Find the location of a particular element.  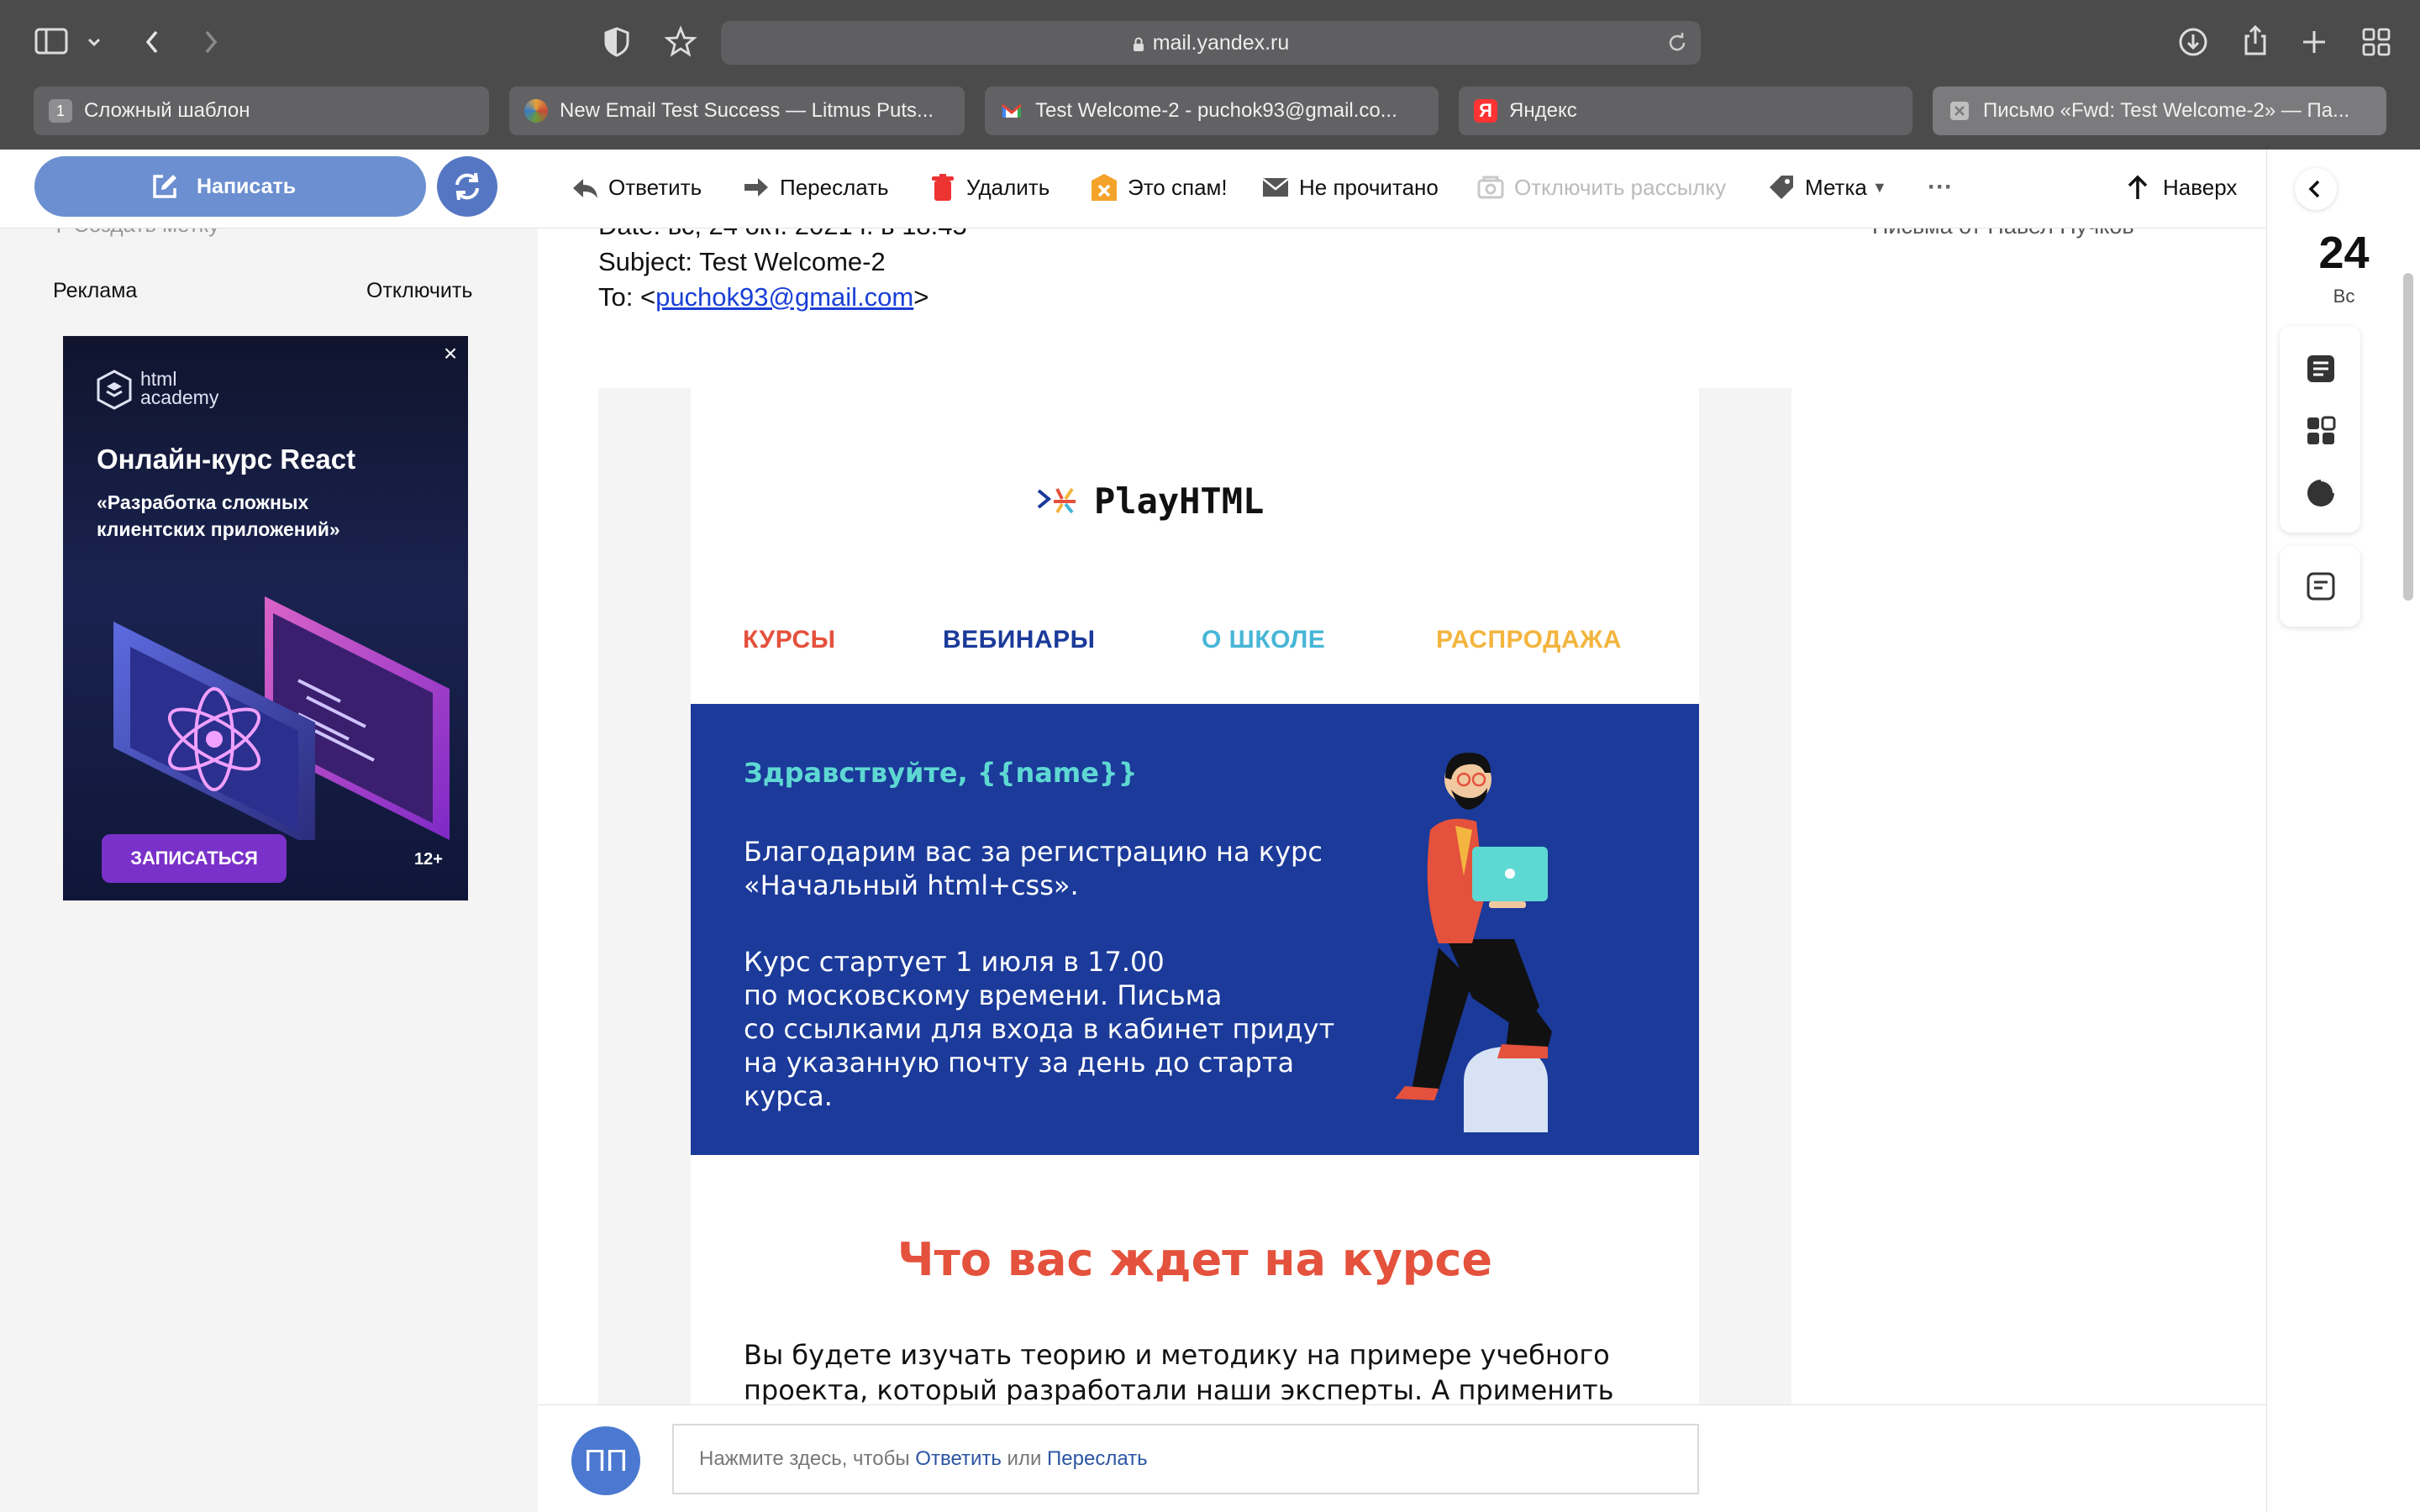

refresh-button is located at coordinates (467, 186).